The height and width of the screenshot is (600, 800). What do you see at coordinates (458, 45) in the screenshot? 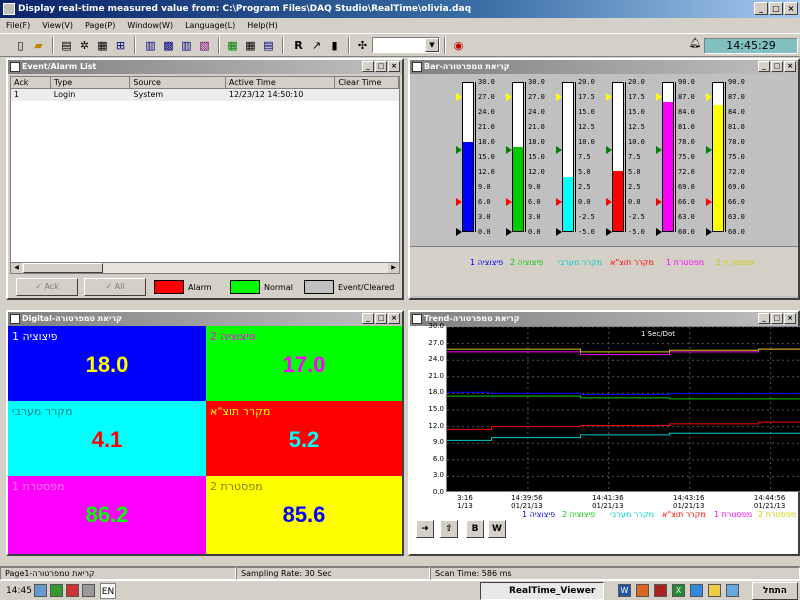
I see `stop-icon: ◉` at bounding box center [458, 45].